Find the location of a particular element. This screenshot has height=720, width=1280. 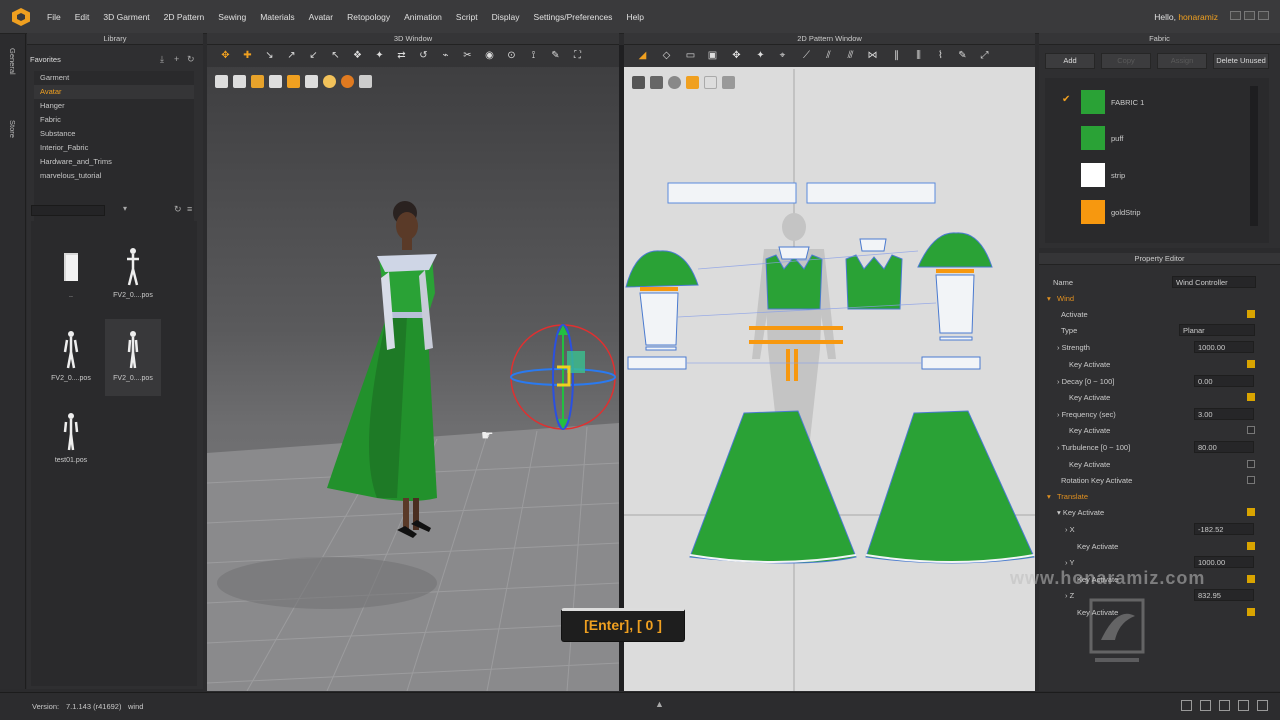

menu-retopology: Retopology is located at coordinates (368, 17).